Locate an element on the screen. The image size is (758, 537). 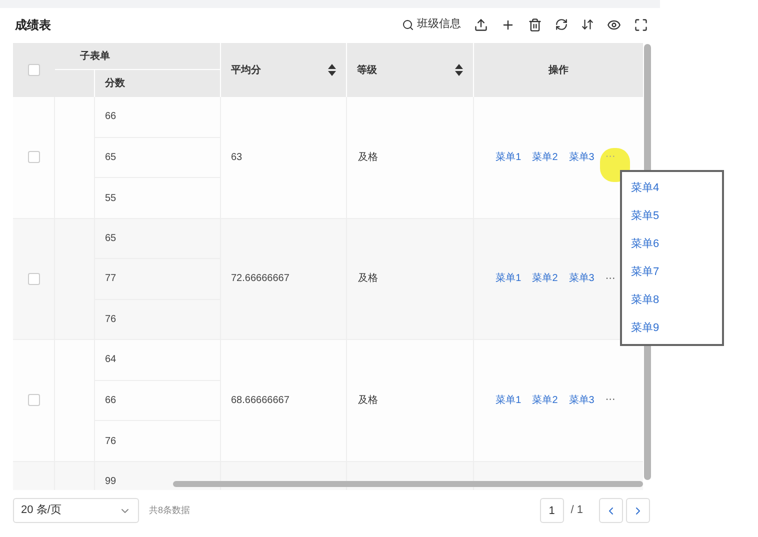
table-title: 成绩表 is located at coordinates (33, 25).